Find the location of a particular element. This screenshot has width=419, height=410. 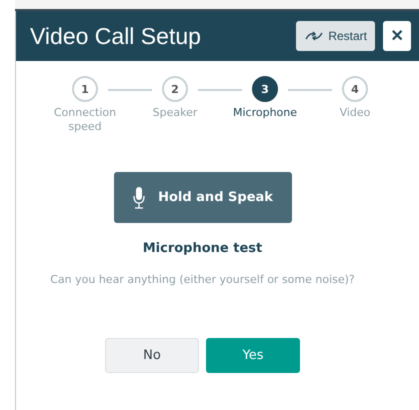

close-button: ✕ is located at coordinates (397, 36).